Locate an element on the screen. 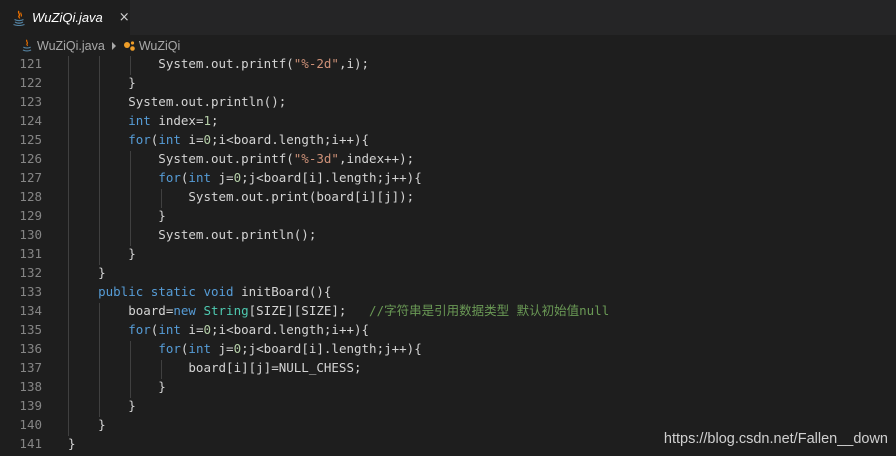  close-icon: × is located at coordinates (124, 17).